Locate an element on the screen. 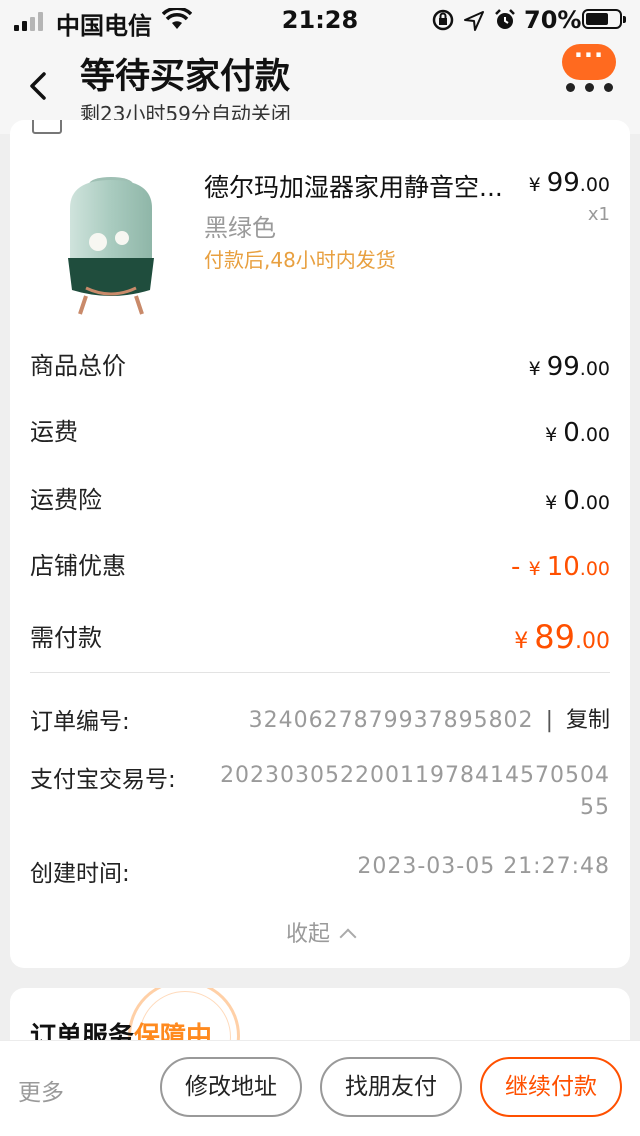 This screenshot has height=1136, width=640. shop-icon is located at coordinates (47, 127).